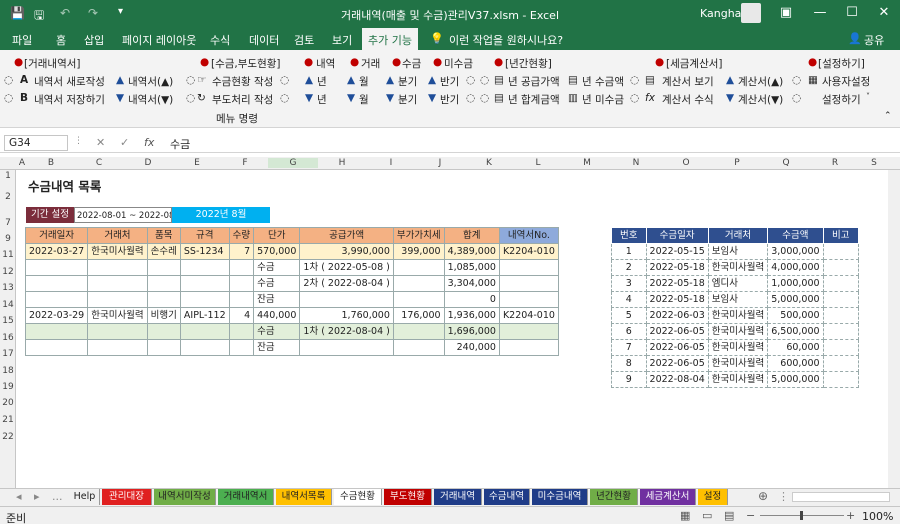 The image size is (900, 526). I want to click on table-cell: 4,000,000, so click(795, 267).